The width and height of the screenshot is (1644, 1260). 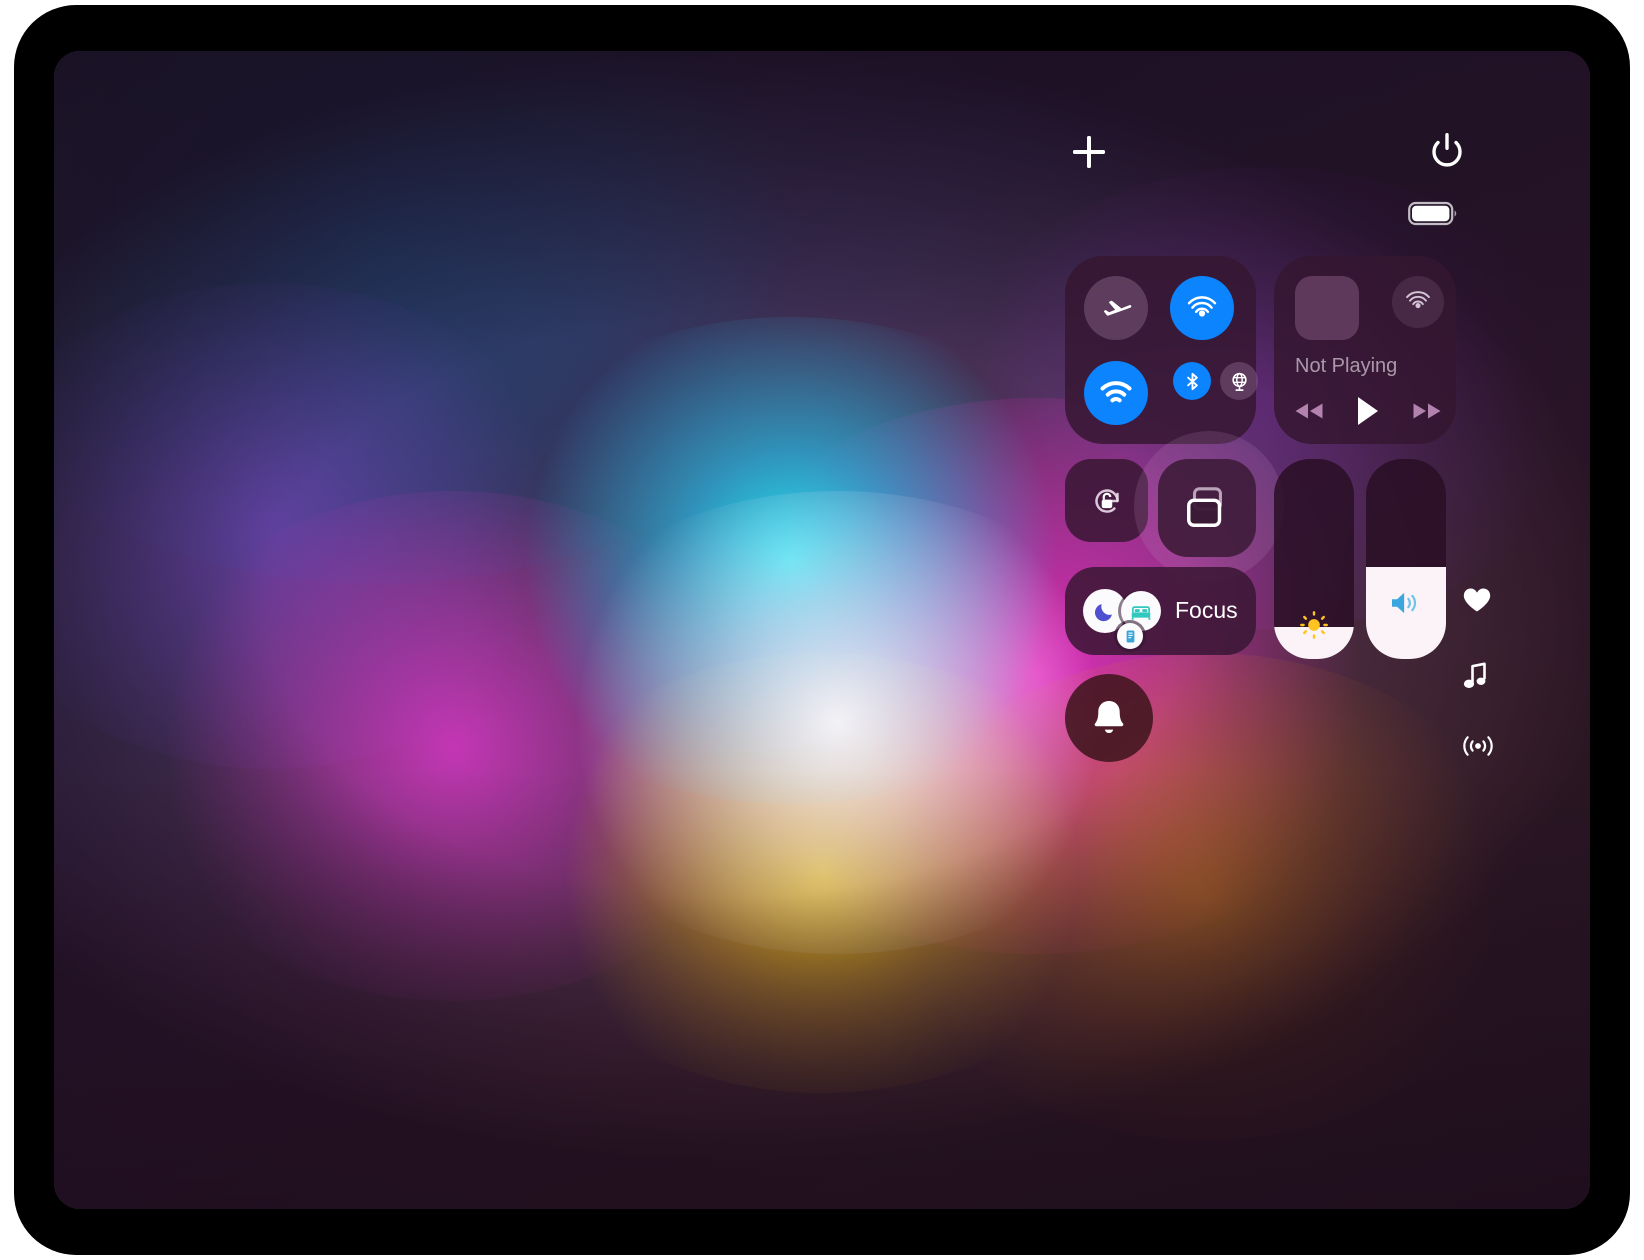 I want to click on screen-mirroring-icon, so click(x=1204, y=507).